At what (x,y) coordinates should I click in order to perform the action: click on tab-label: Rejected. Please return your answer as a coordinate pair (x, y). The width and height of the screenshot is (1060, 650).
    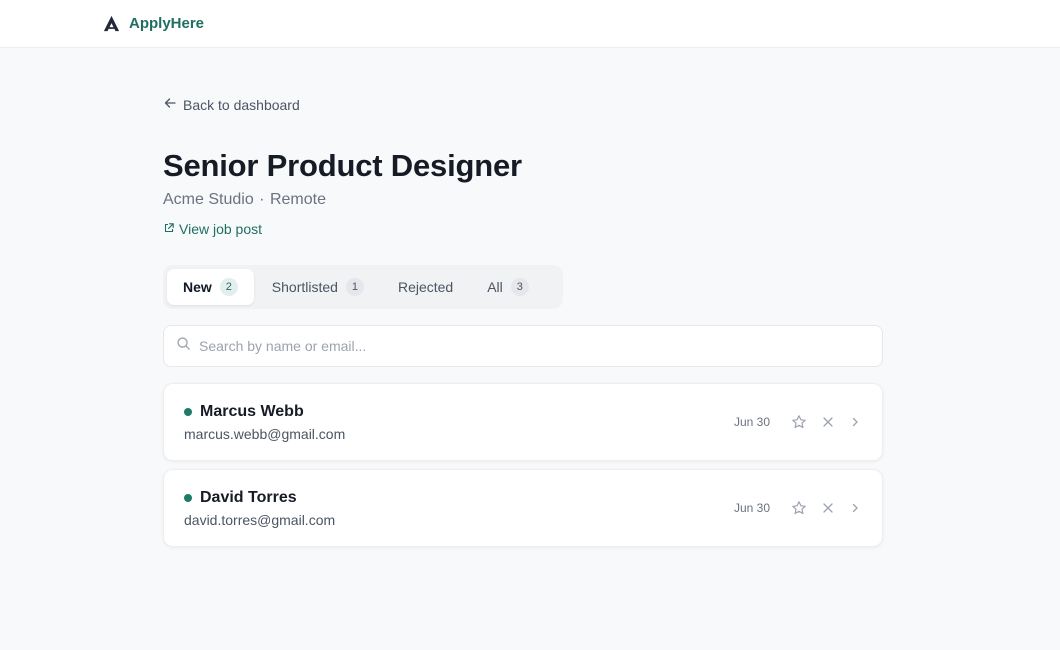
    Looking at the image, I should click on (425, 287).